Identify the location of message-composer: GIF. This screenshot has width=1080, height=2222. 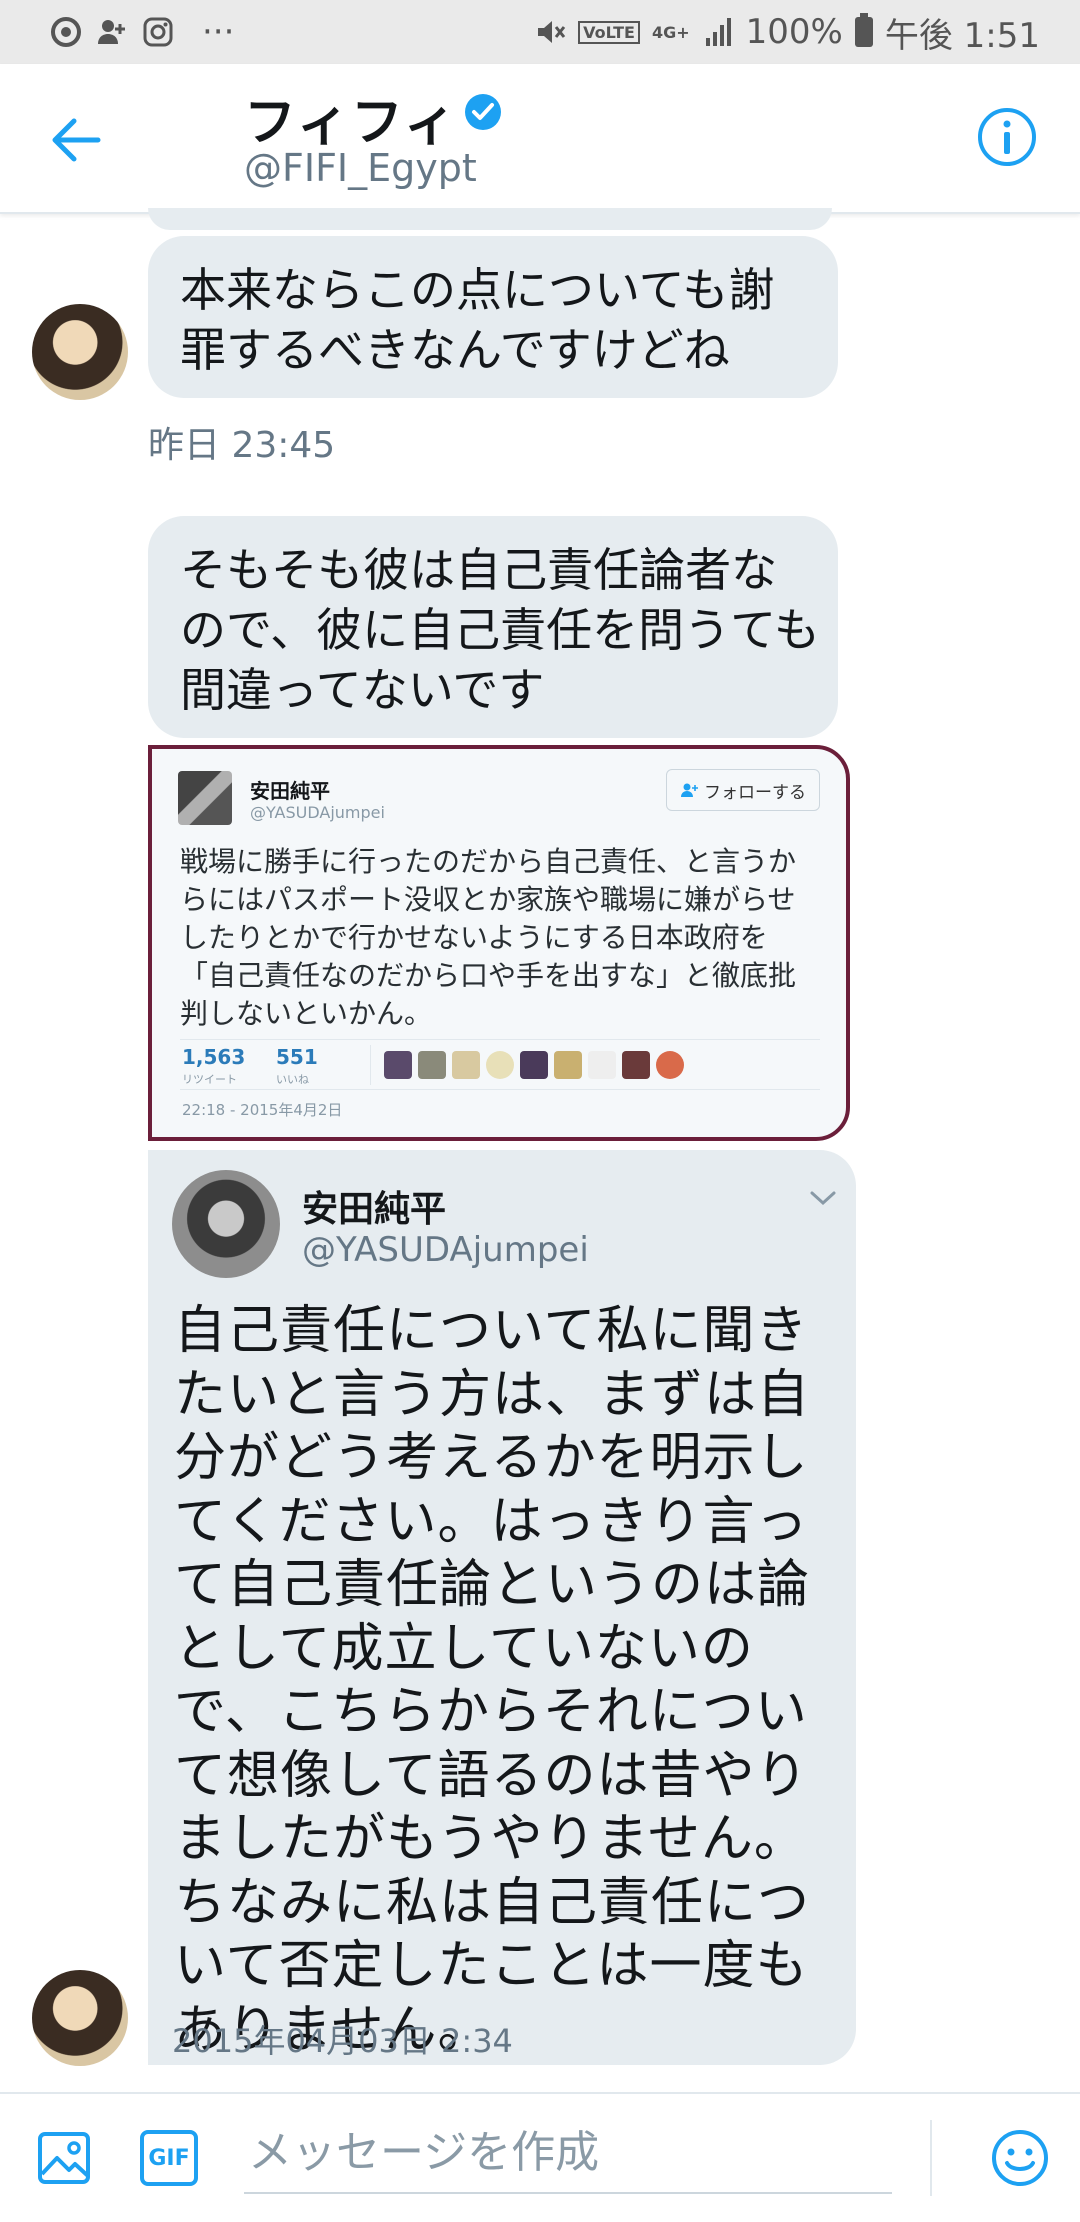
(540, 2157).